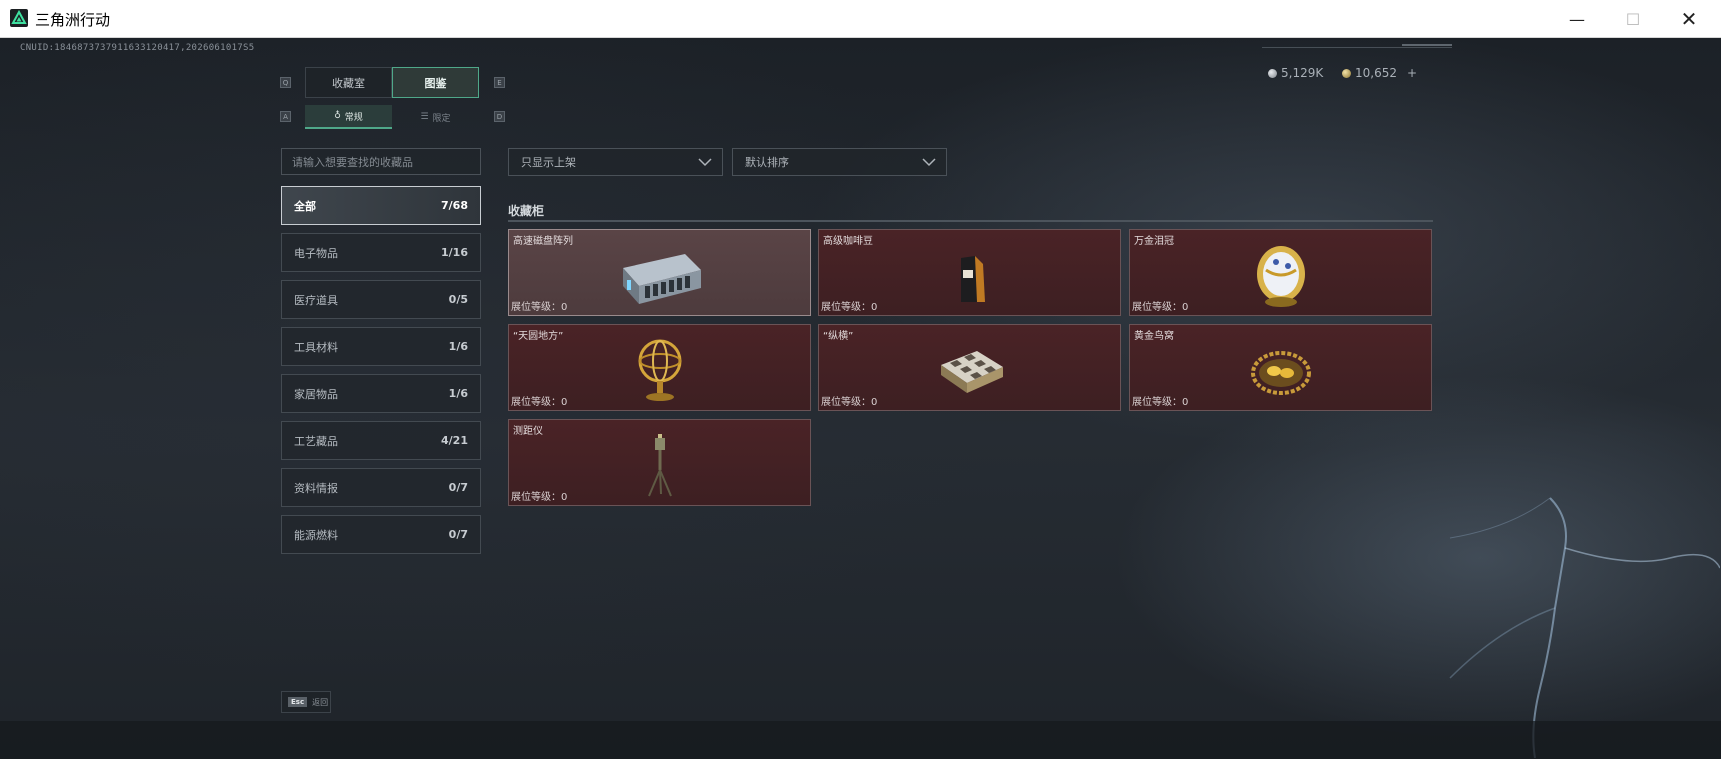 The image size is (1721, 759). I want to click on shelf-filter-value: 只显示上架, so click(548, 162).